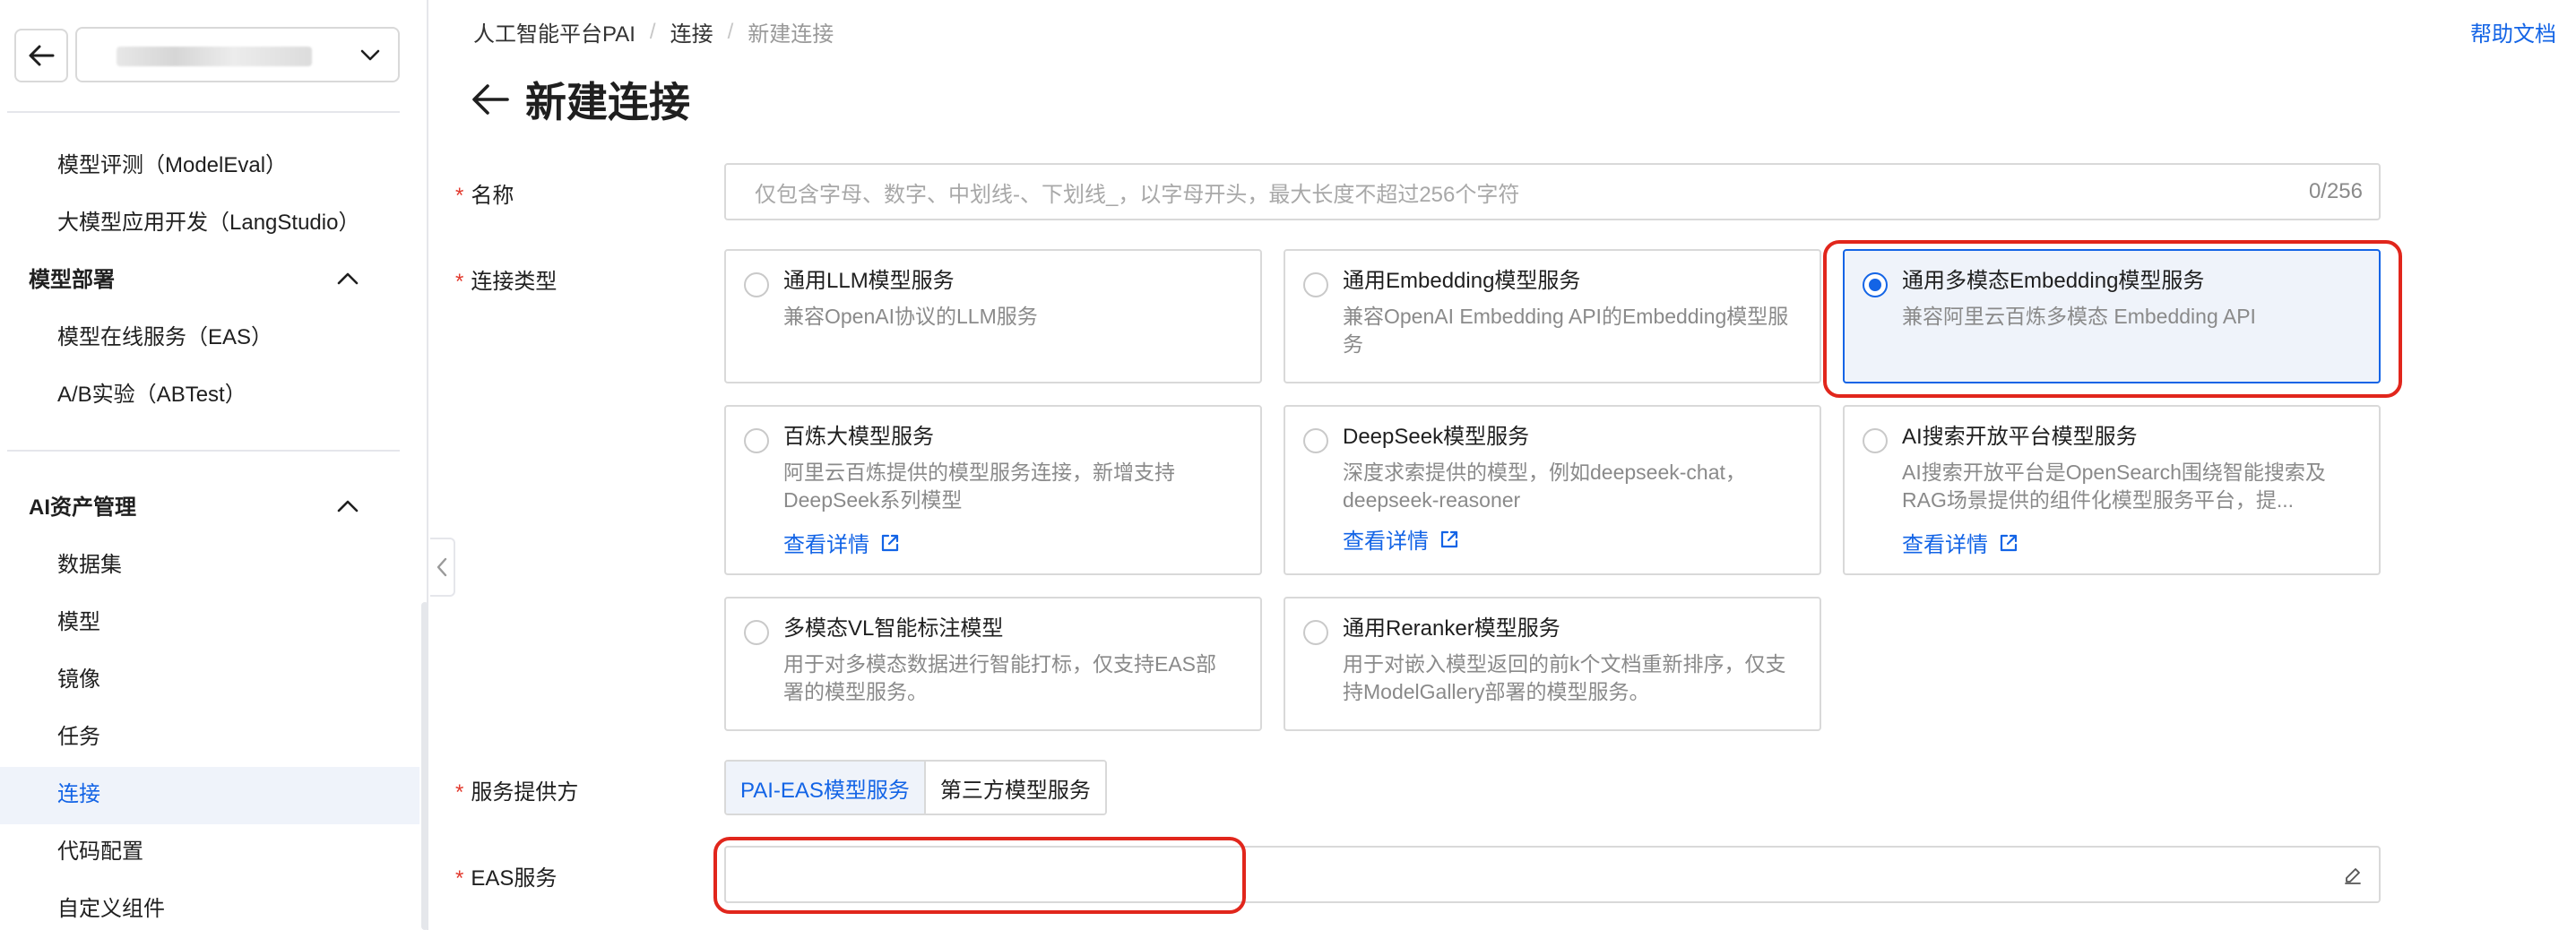 The height and width of the screenshot is (930, 2576). Describe the element at coordinates (858, 437) in the screenshot. I see `card-title: 百炼大模型服务` at that location.